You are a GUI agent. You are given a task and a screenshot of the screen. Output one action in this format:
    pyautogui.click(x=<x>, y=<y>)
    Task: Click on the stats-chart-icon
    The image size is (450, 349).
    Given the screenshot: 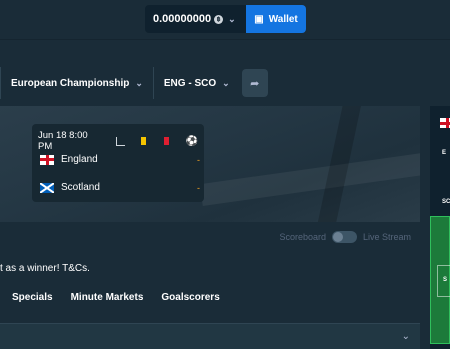 What is the action you would take?
    pyautogui.click(x=120, y=141)
    